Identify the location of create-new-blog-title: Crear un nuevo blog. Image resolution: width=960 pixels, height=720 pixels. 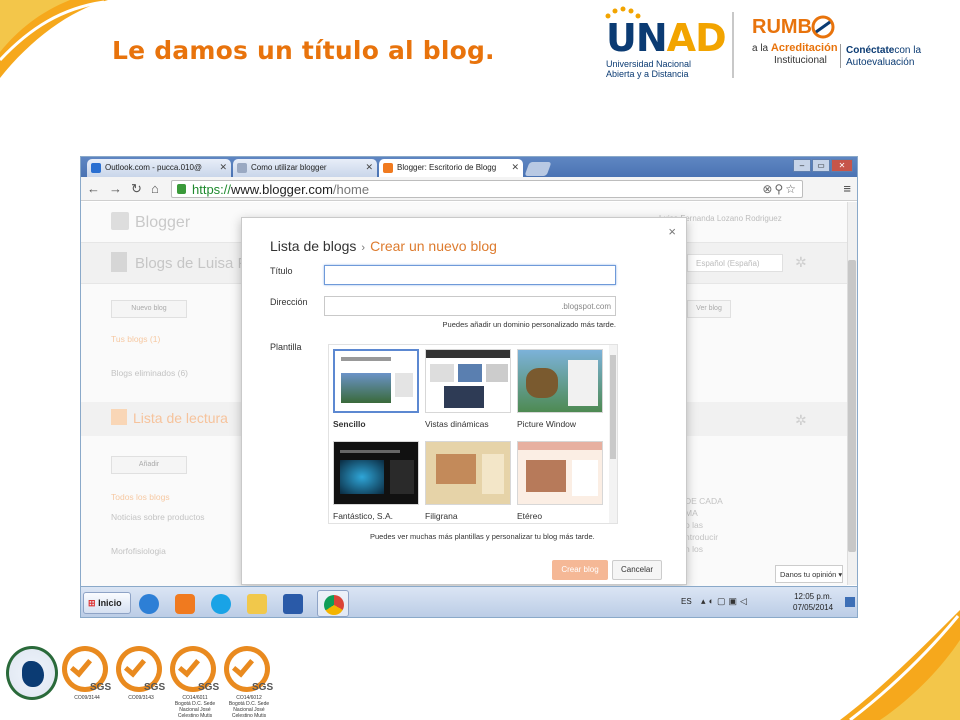
(433, 246).